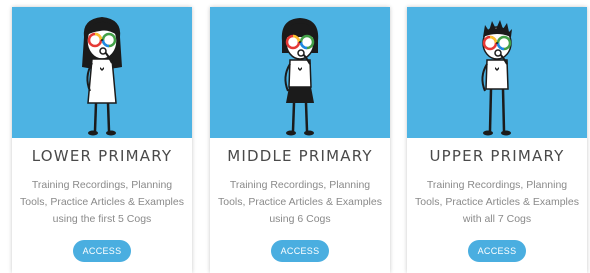 This screenshot has width=590, height=273. I want to click on boy-spiky-hair-rainbow-glasses-icon, so click(496, 78).